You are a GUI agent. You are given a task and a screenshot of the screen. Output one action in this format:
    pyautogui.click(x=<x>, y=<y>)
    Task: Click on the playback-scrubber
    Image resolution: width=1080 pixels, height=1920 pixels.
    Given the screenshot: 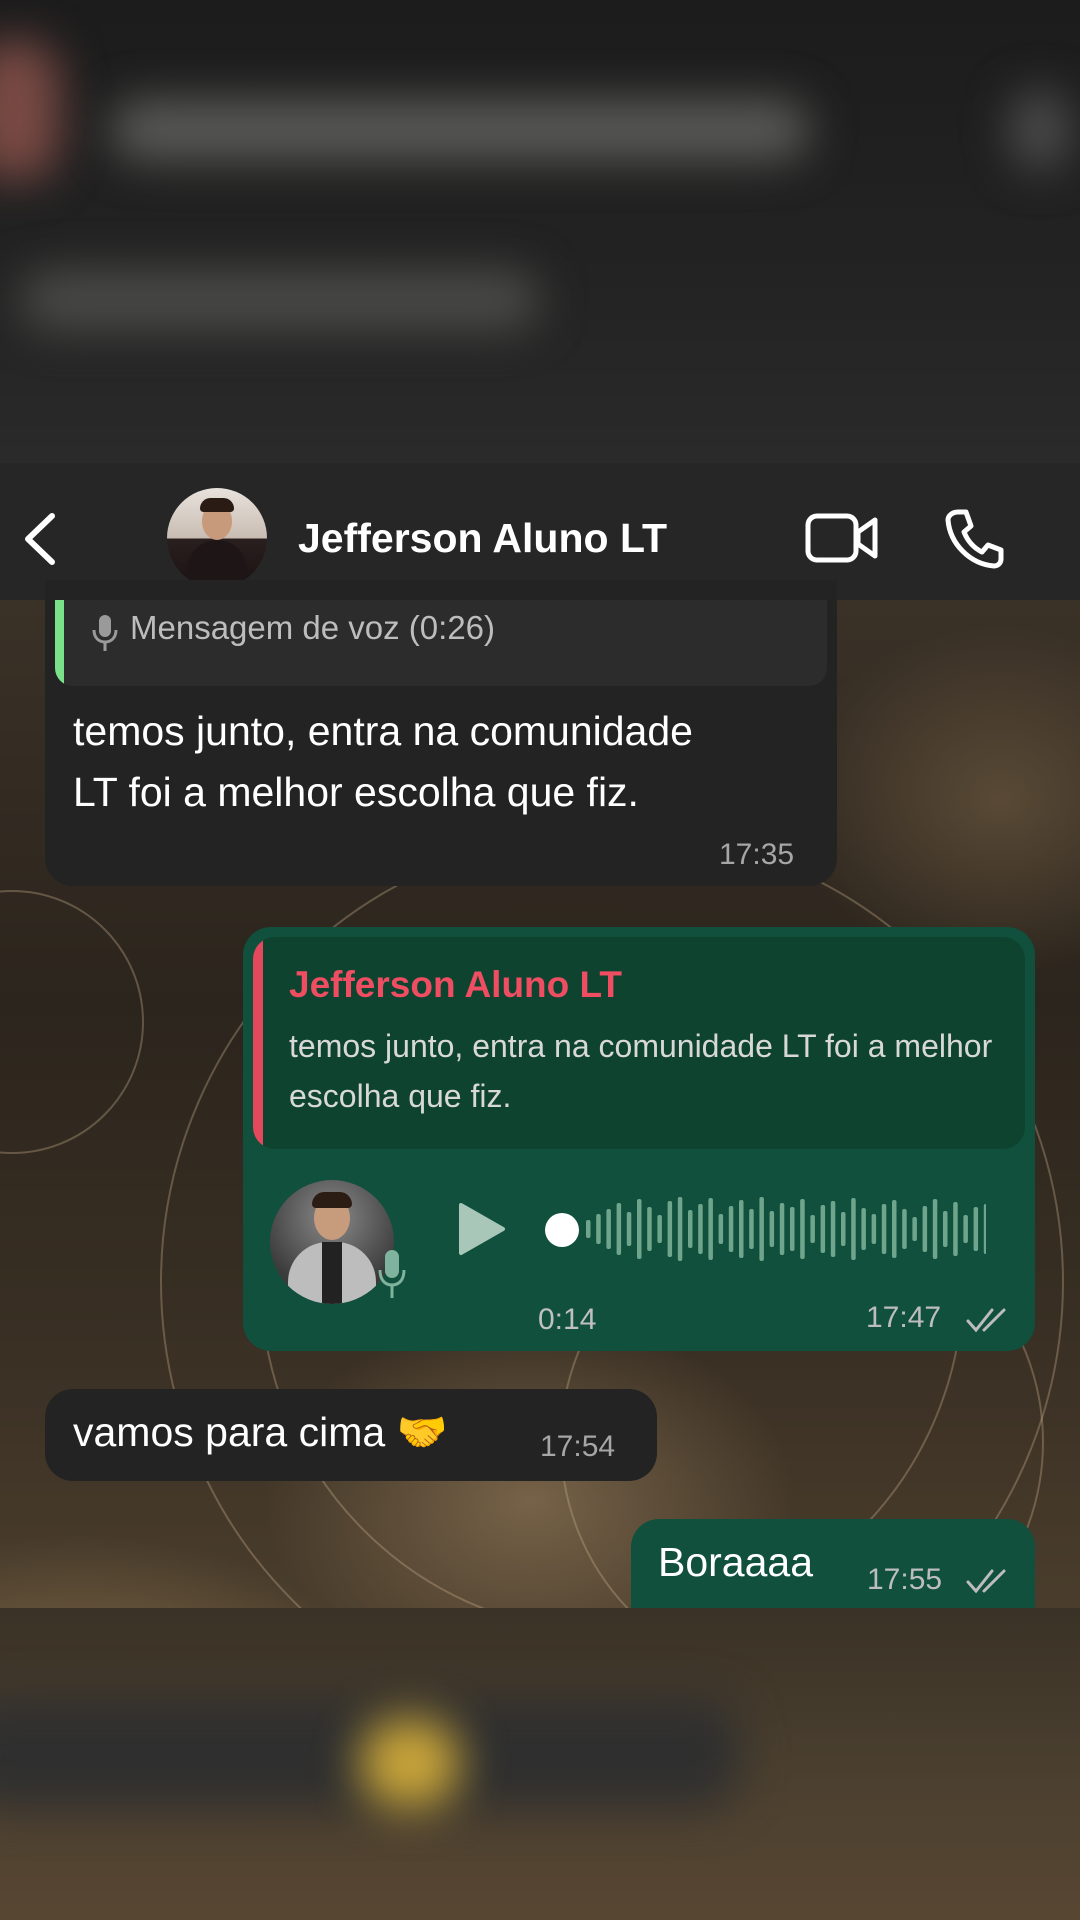 What is the action you would take?
    pyautogui.click(x=562, y=1230)
    